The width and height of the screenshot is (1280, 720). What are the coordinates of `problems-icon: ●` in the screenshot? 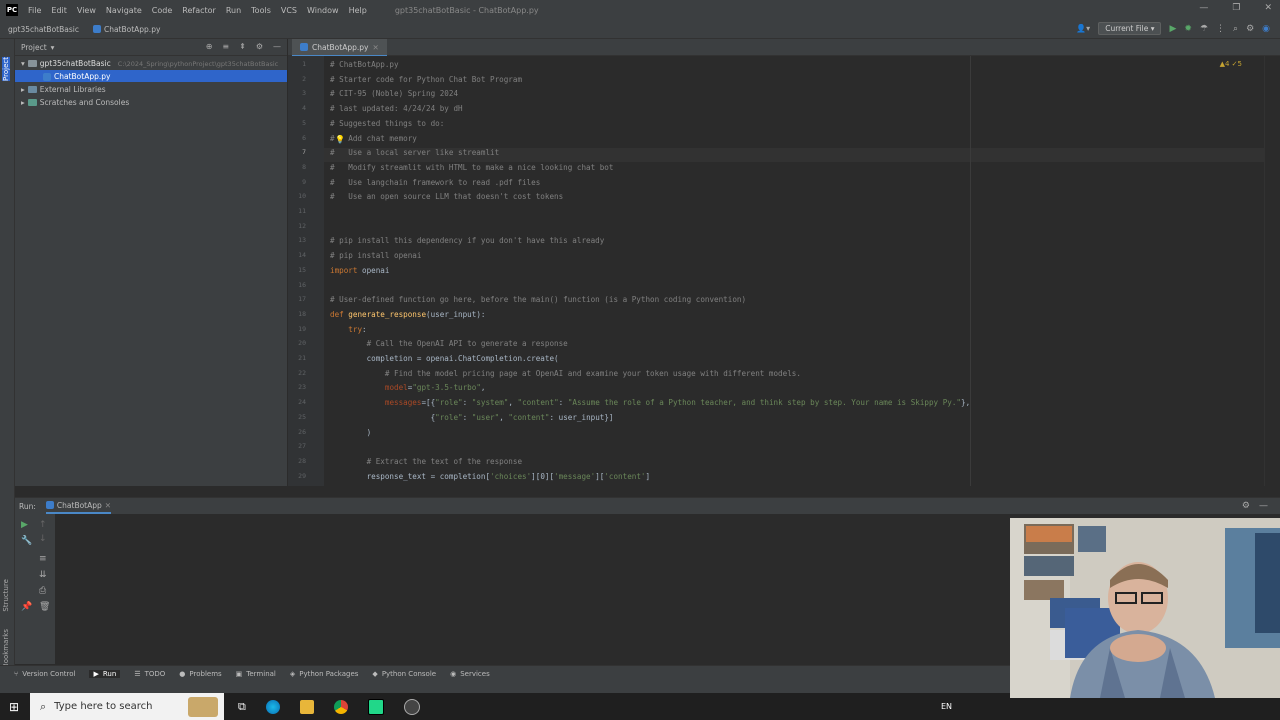 It's located at (182, 674).